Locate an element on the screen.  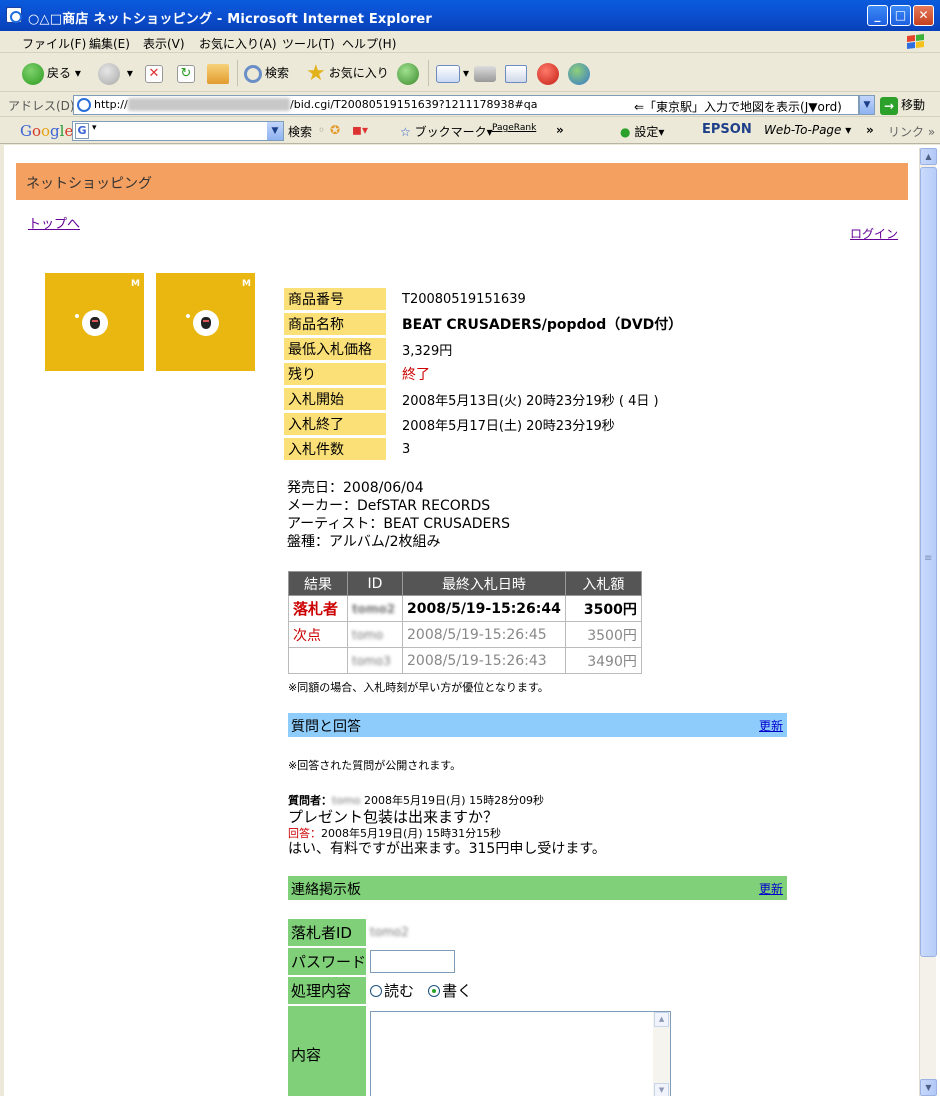
product-image-2: M is located at coordinates (205, 322).